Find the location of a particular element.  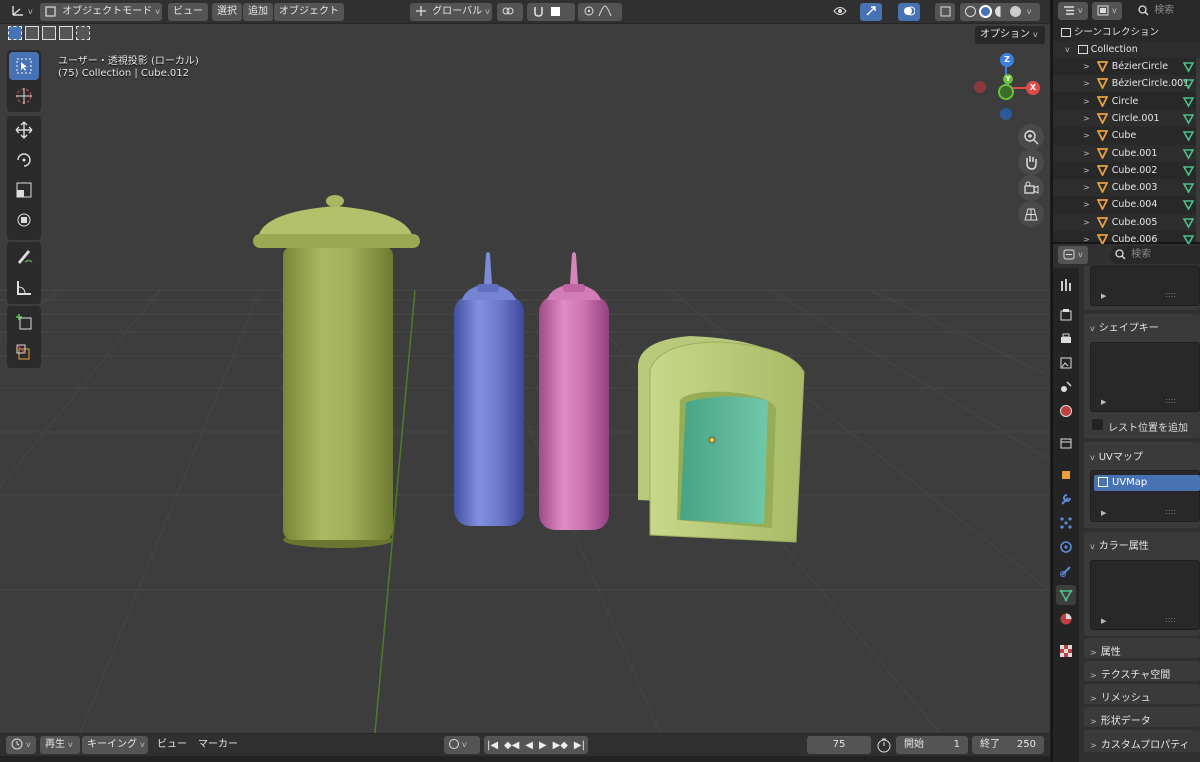

visibility-dropdown is located at coordinates (842, 12).